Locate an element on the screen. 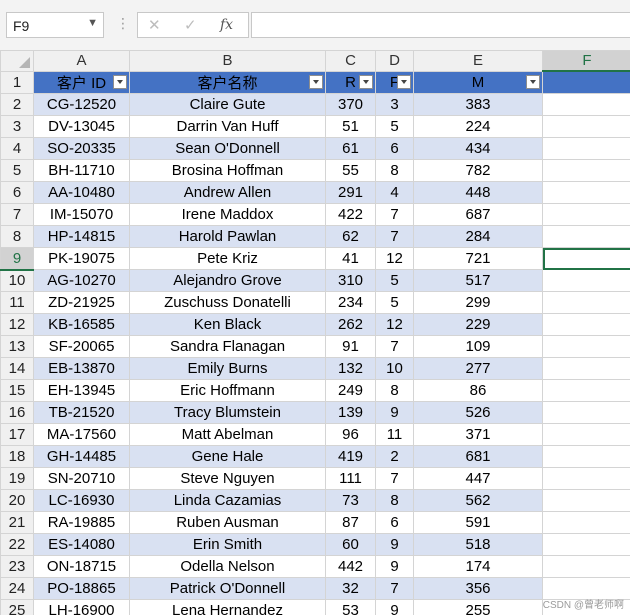 Image resolution: width=630 pixels, height=615 pixels. table-cell: 229 is located at coordinates (478, 324).